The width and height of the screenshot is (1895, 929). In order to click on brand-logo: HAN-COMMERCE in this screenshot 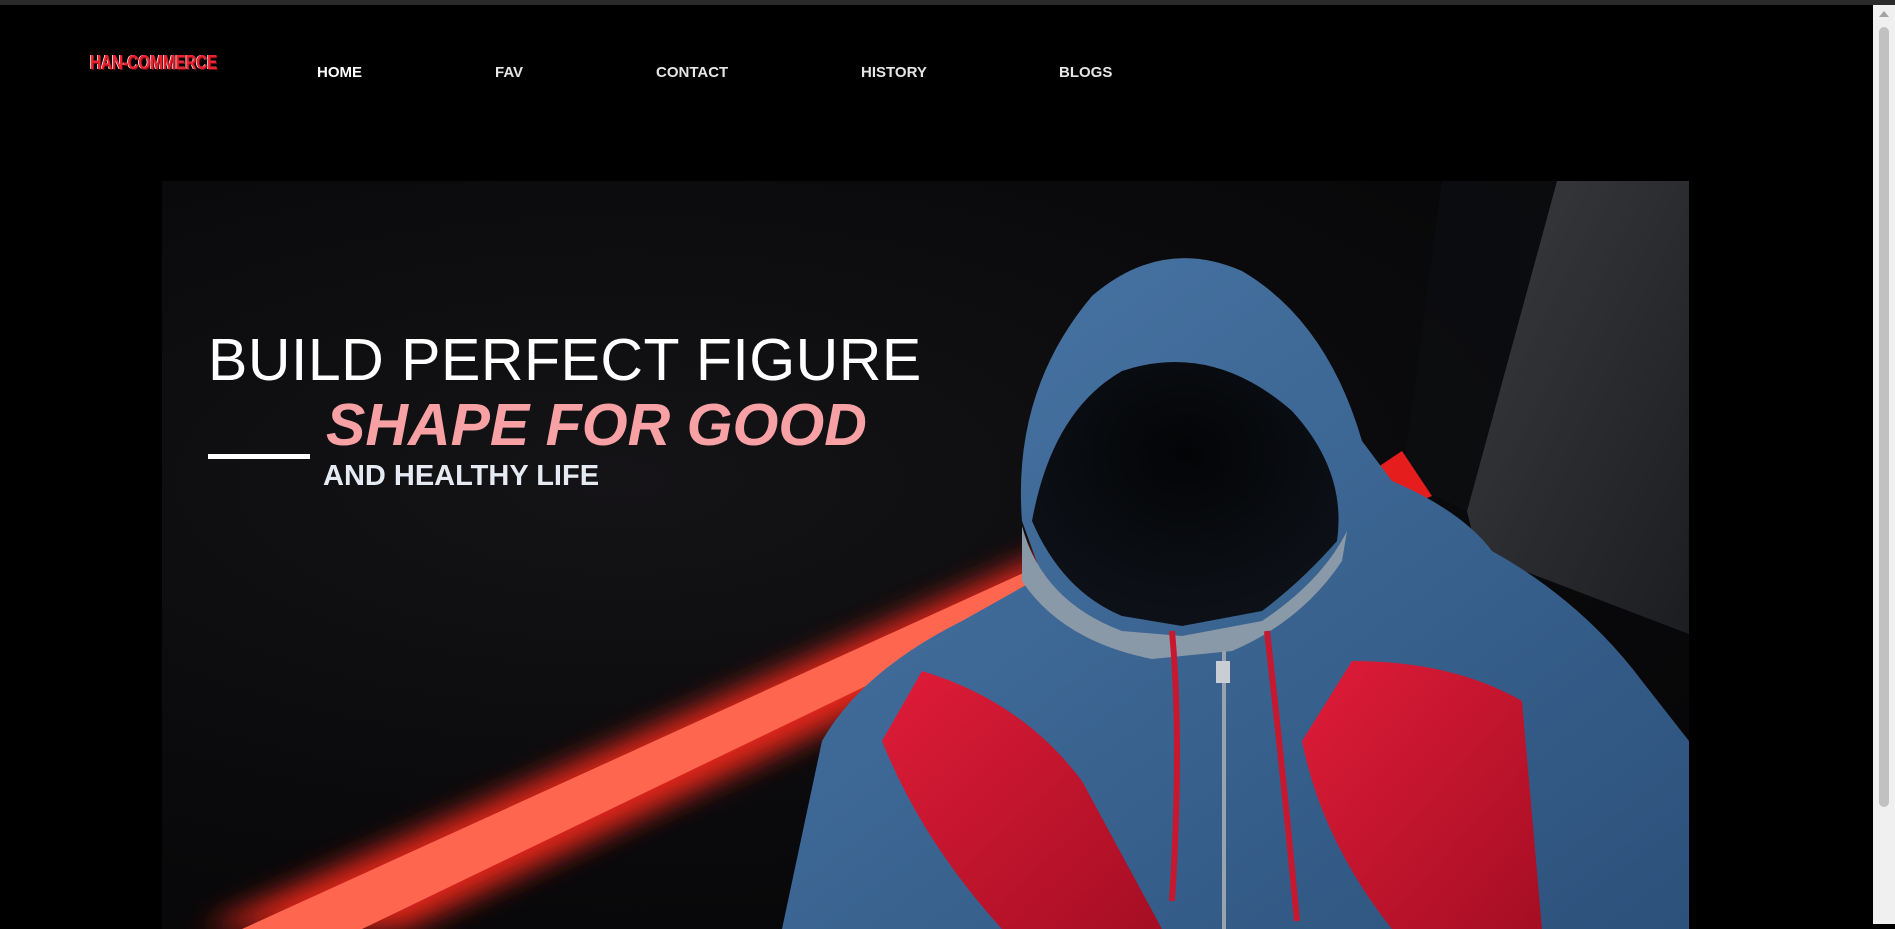, I will do `click(153, 63)`.